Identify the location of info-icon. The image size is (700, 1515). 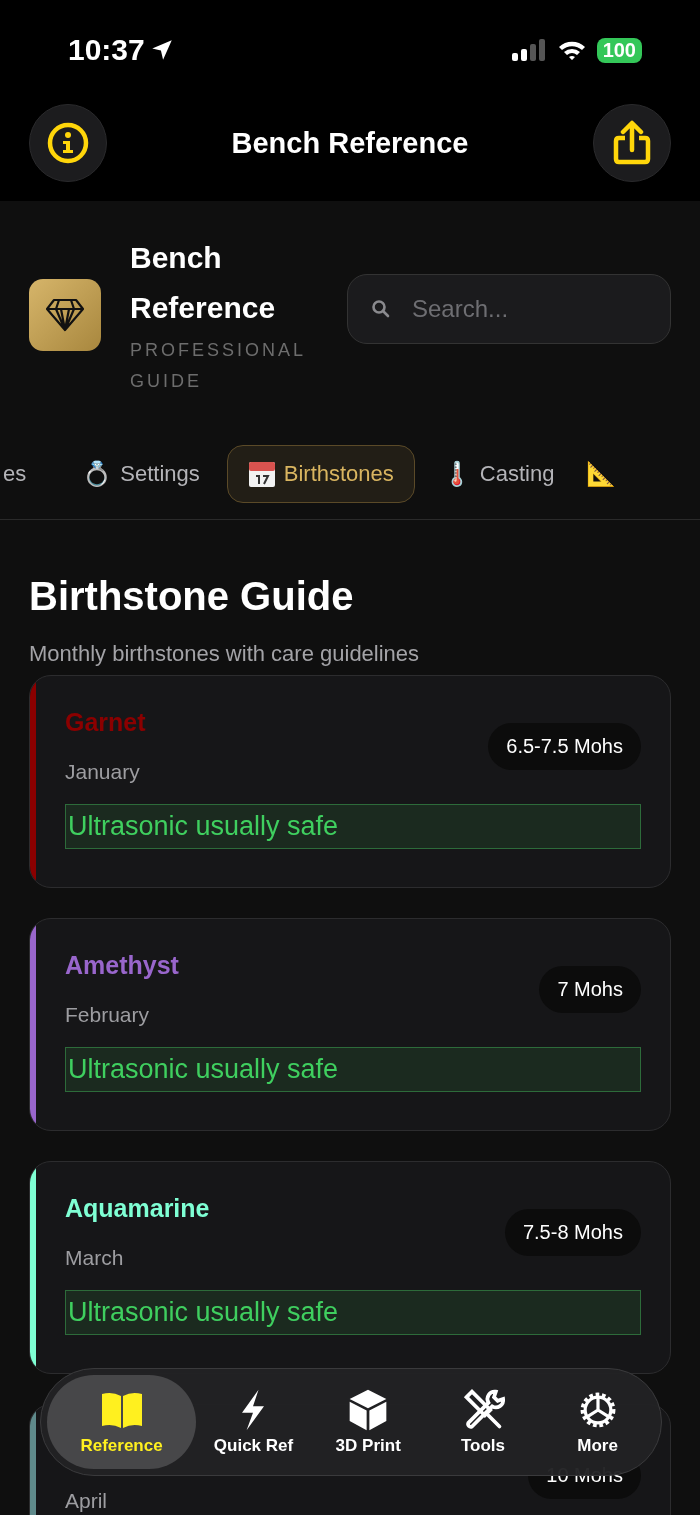
(68, 143).